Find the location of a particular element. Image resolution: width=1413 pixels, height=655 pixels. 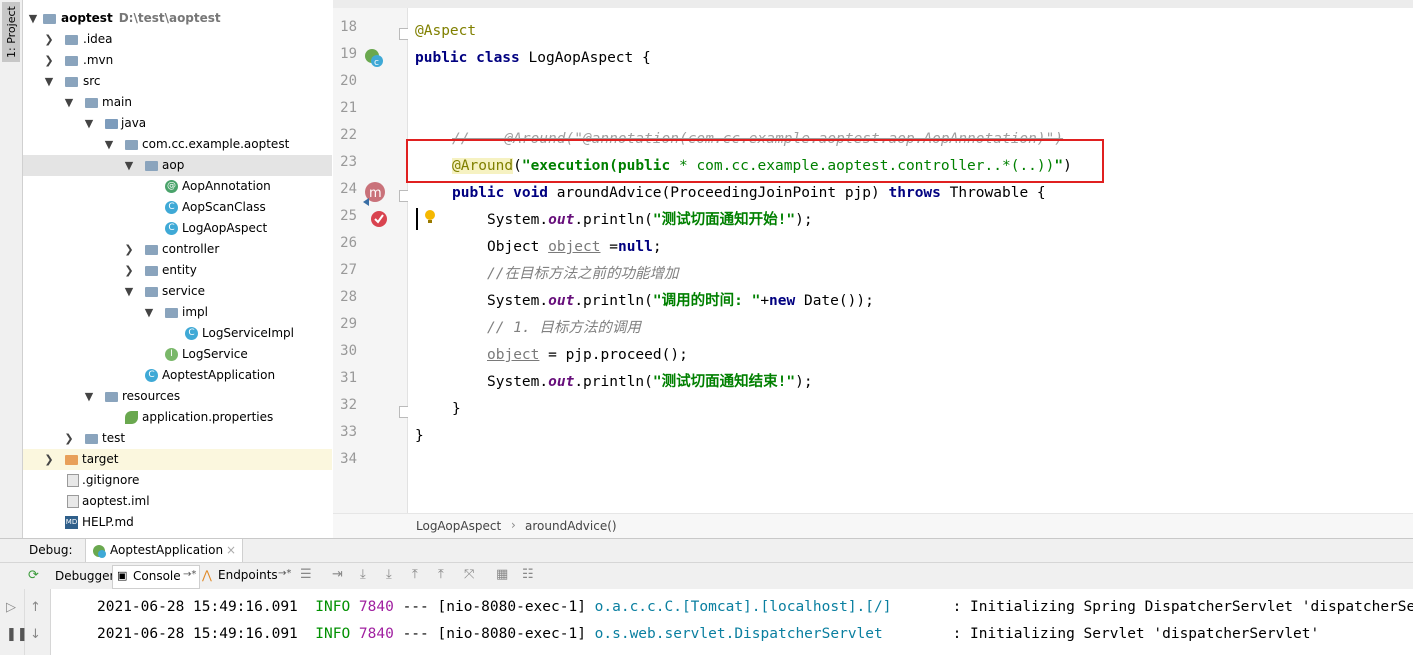

module-folder-icon is located at coordinates (49, 19).